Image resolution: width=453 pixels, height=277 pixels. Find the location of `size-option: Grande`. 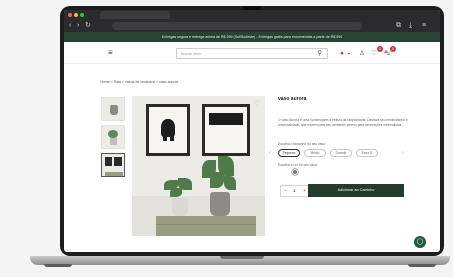

size-option: Grande is located at coordinates (341, 153).